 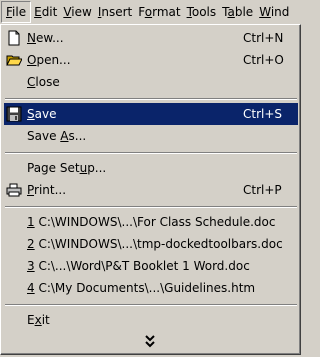 I want to click on menu-item-open: Open... Ctrl+O, so click(x=151, y=60).